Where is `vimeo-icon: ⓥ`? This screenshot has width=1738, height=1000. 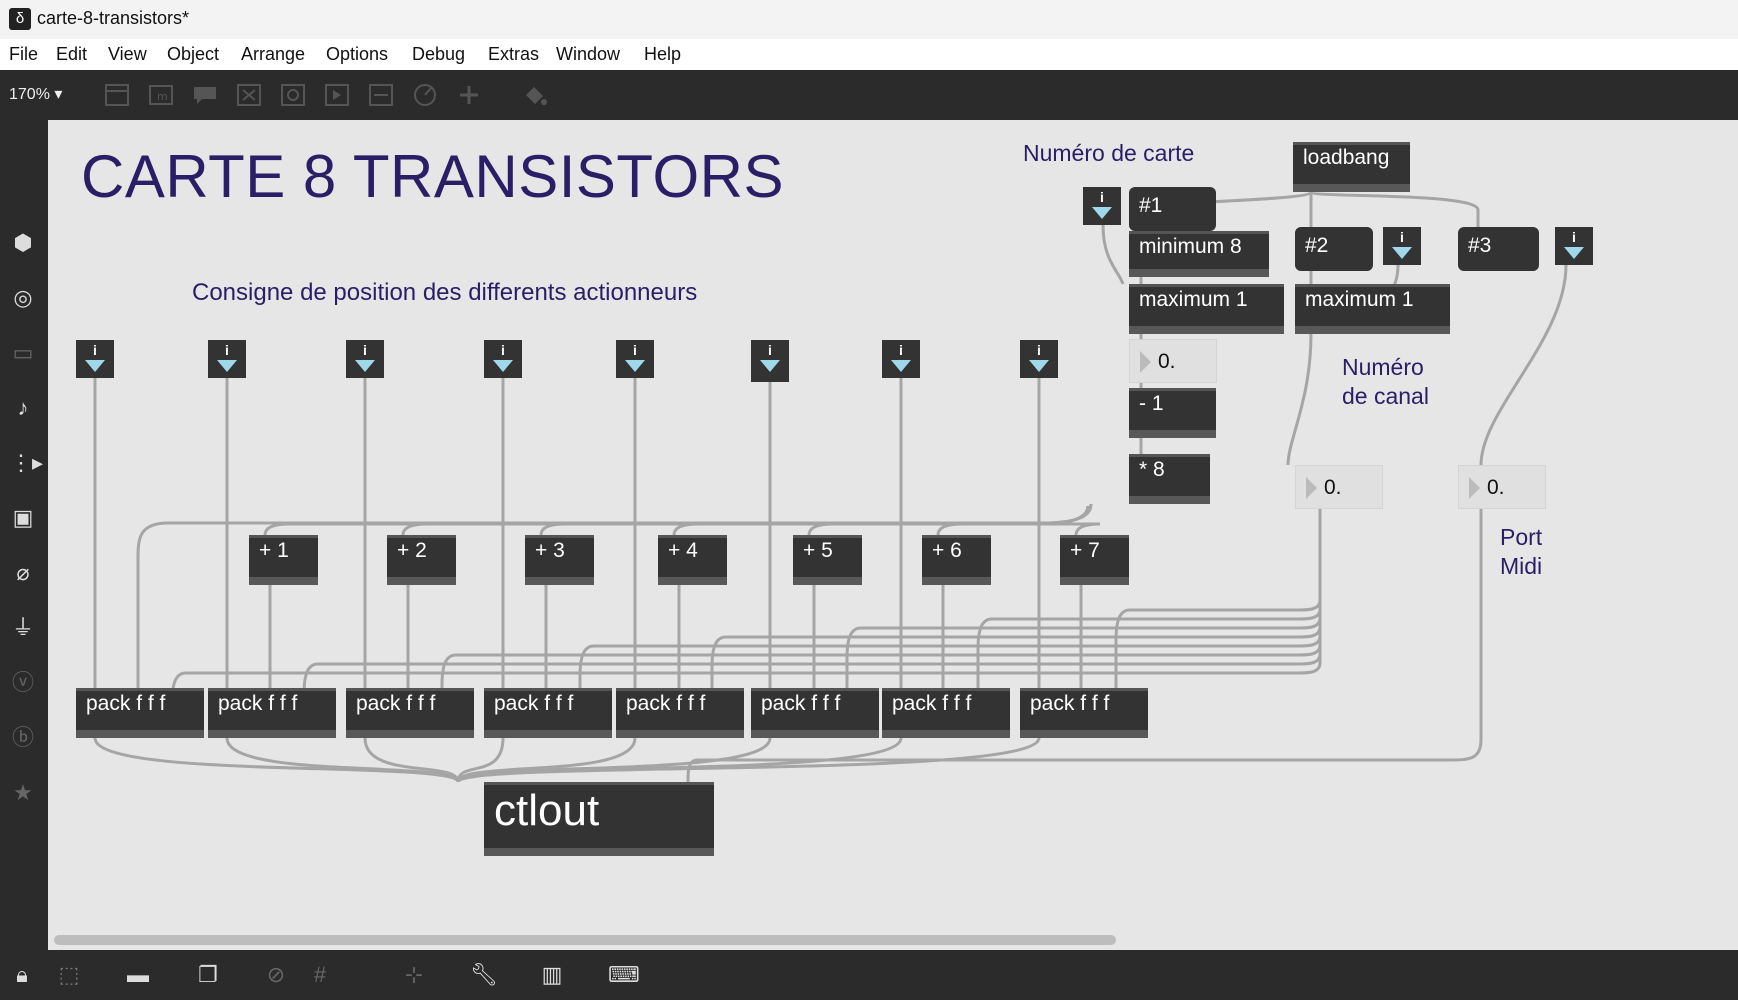 vimeo-icon: ⓥ is located at coordinates (23, 683).